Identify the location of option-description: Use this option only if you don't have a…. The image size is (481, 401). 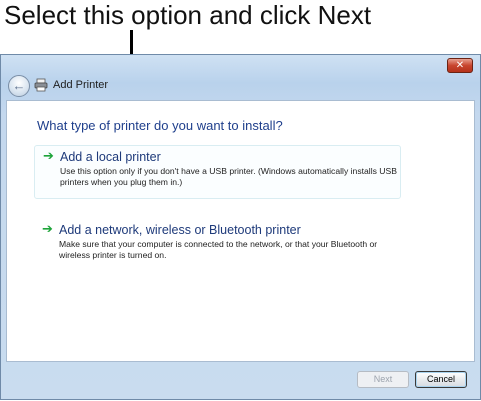
(228, 176).